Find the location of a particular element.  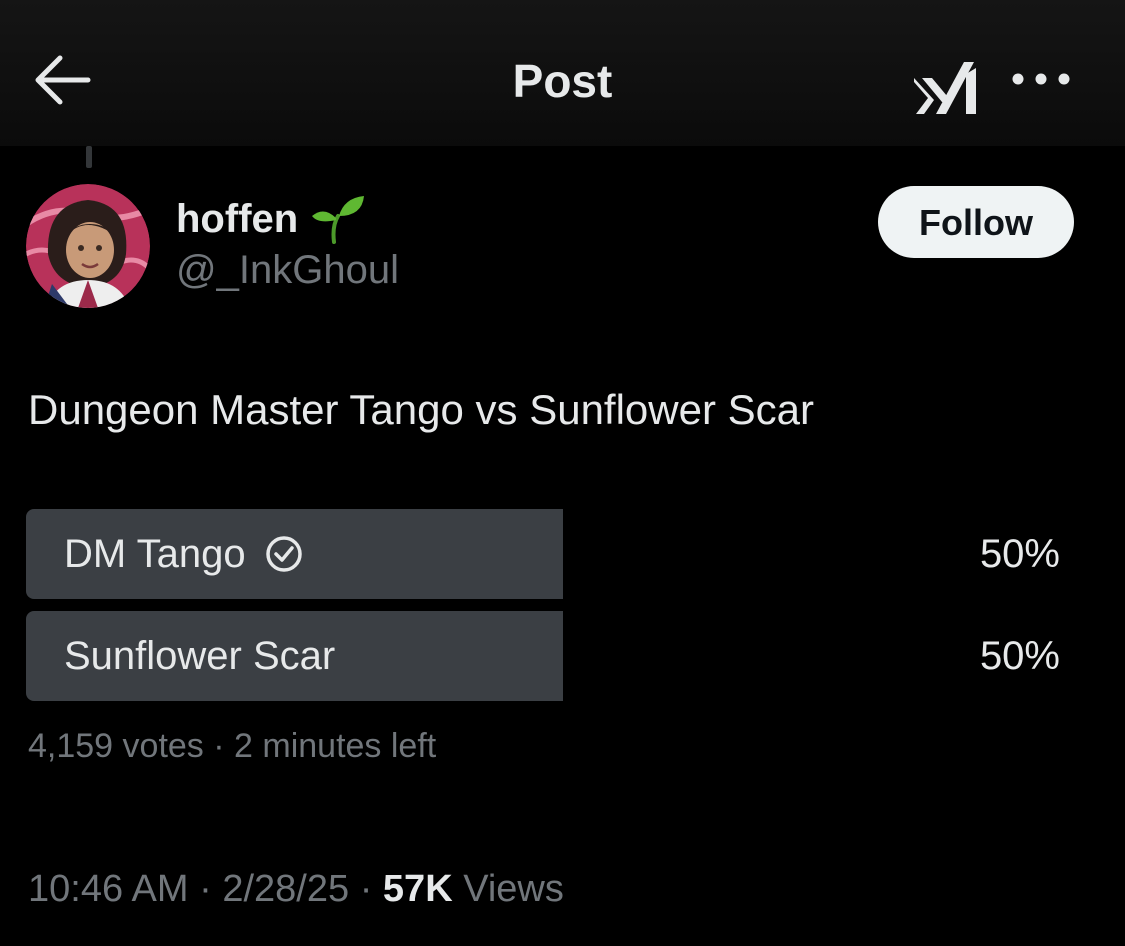

avatar-illustration is located at coordinates (88, 246).